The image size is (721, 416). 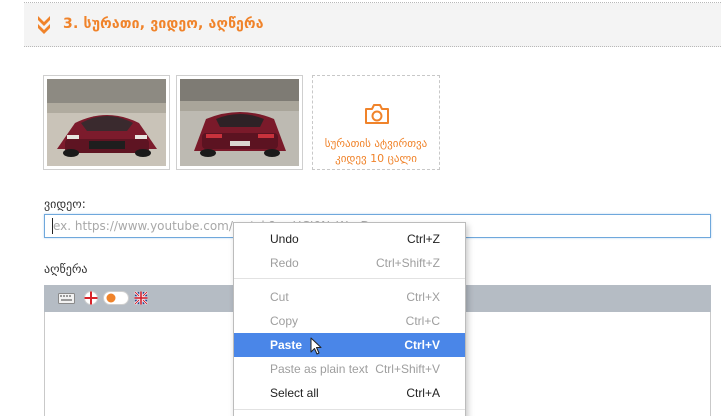 What do you see at coordinates (349, 263) in the screenshot?
I see `menu-item-redo: Redo Ctrl+Shift+Z` at bounding box center [349, 263].